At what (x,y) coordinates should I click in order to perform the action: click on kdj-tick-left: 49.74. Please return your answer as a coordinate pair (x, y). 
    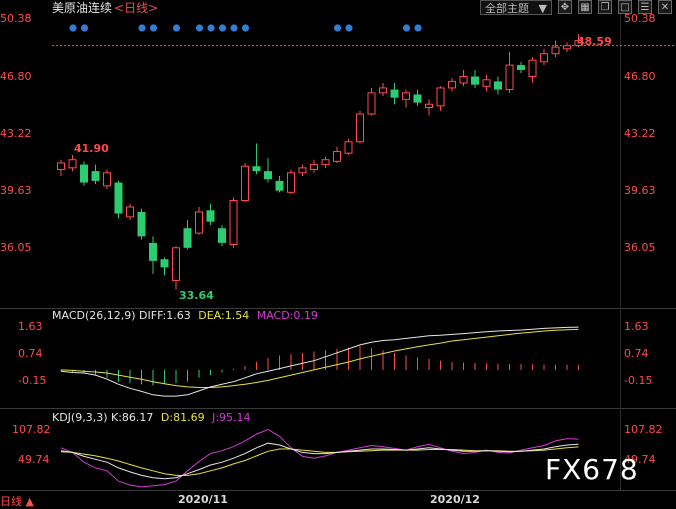
    Looking at the image, I should click on (34, 459).